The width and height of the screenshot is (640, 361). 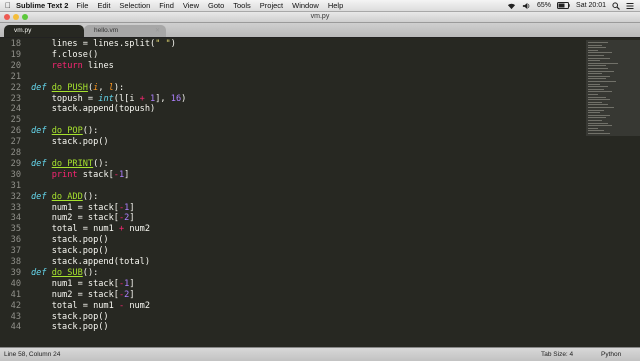 I want to click on line-number: 23, so click(x=15, y=98).